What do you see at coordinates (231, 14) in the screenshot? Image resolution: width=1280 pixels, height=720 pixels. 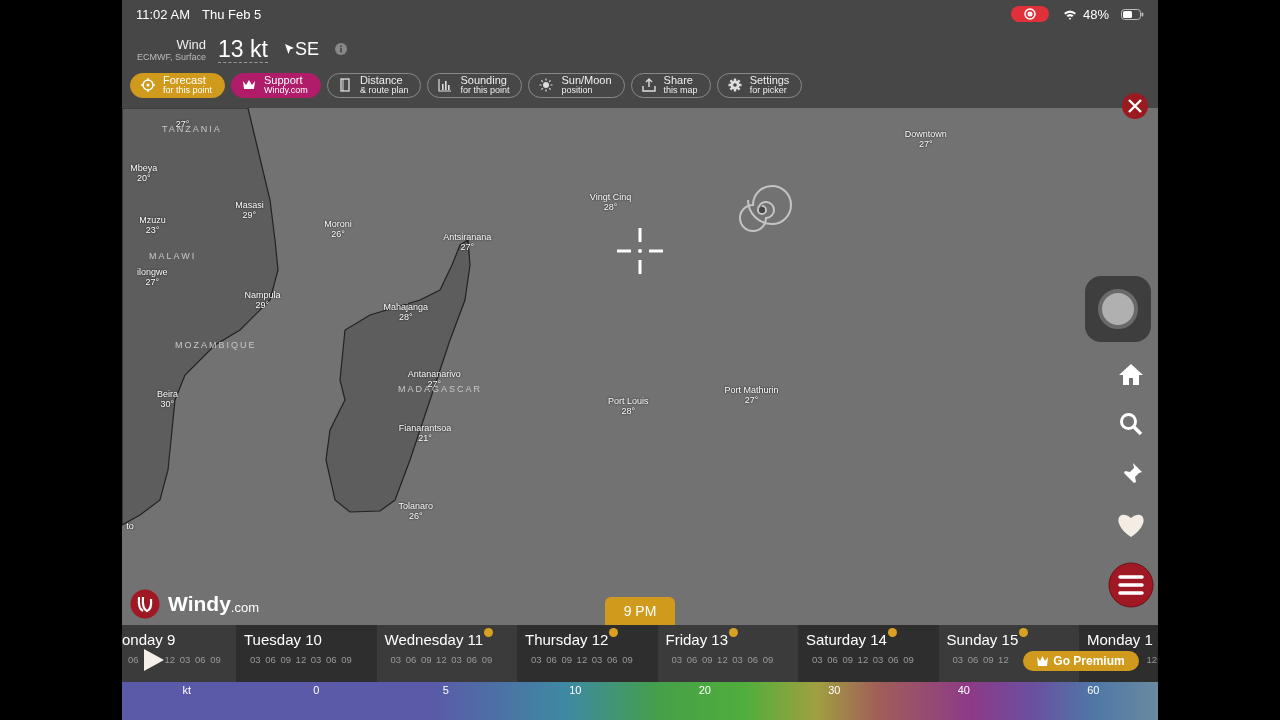 I see `status-date: Thu Feb 5` at bounding box center [231, 14].